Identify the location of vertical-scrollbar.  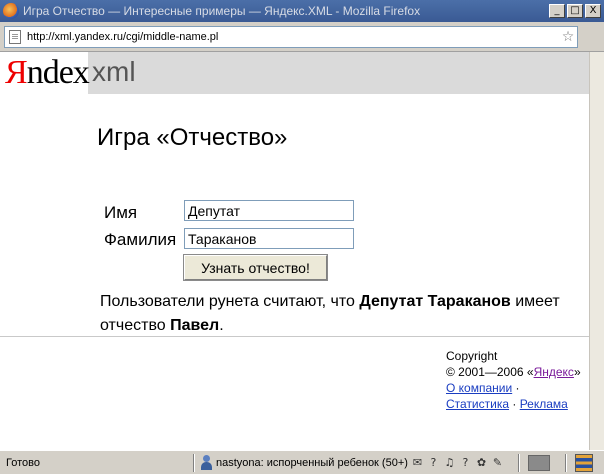
(596, 251).